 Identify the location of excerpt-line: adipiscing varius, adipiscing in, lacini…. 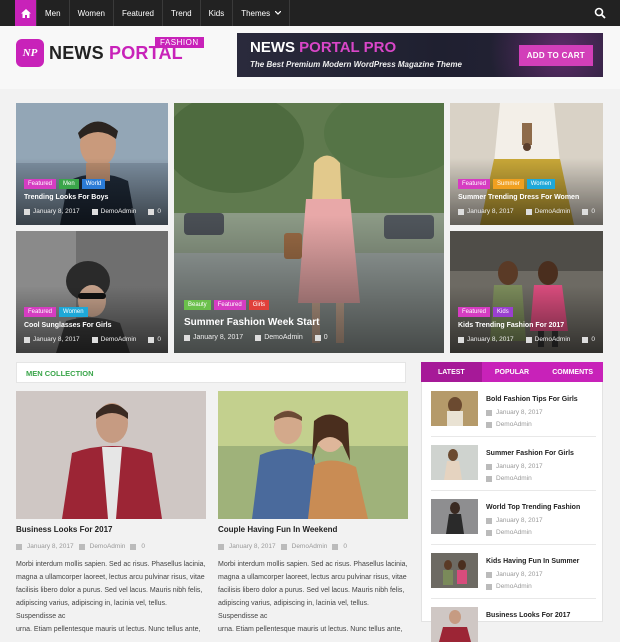
(293, 610).